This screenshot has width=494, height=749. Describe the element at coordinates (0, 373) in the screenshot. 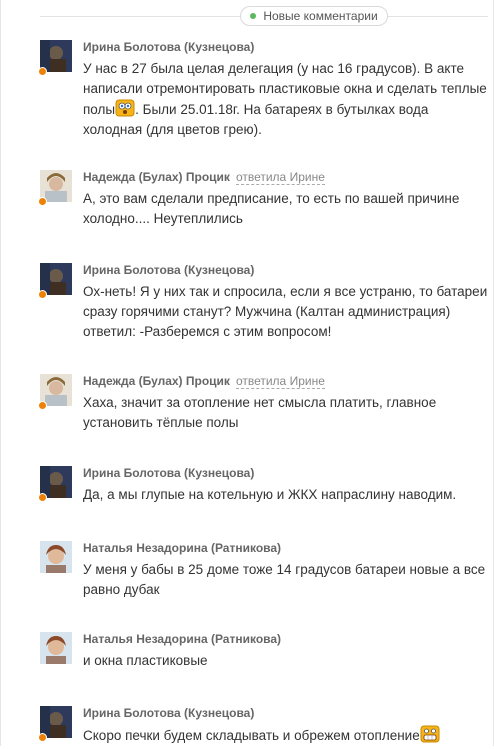

I see `left-border` at that location.